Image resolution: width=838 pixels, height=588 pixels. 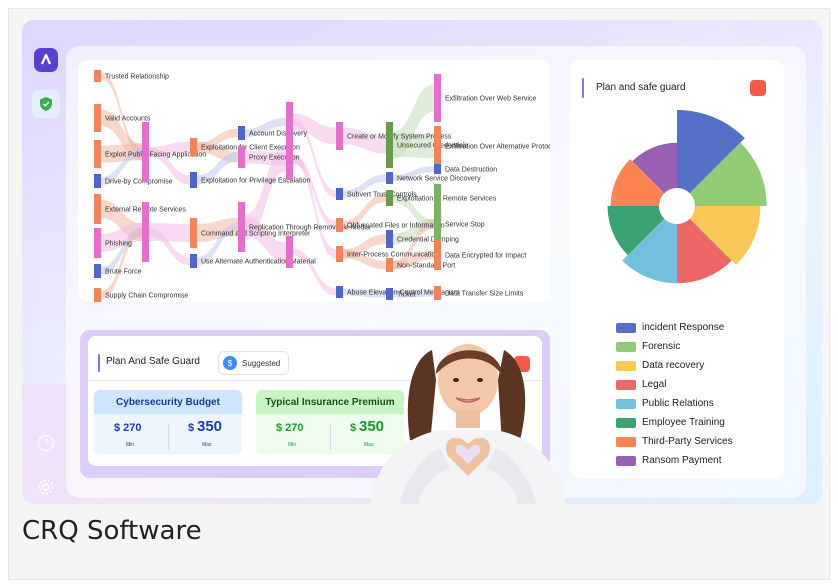 What do you see at coordinates (168, 402) in the screenshot?
I see `budget-title: Cybersecurity Budget` at bounding box center [168, 402].